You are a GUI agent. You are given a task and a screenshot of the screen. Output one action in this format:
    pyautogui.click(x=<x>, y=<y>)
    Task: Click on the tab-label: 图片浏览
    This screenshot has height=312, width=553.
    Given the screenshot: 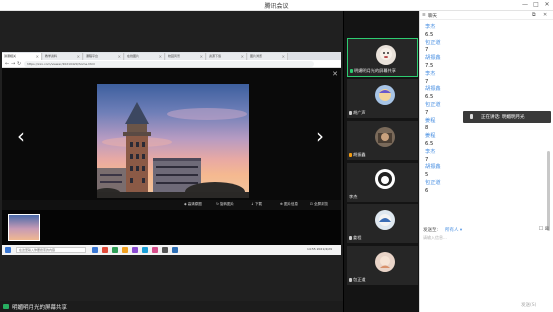 What is the action you would take?
    pyautogui.click(x=256, y=56)
    